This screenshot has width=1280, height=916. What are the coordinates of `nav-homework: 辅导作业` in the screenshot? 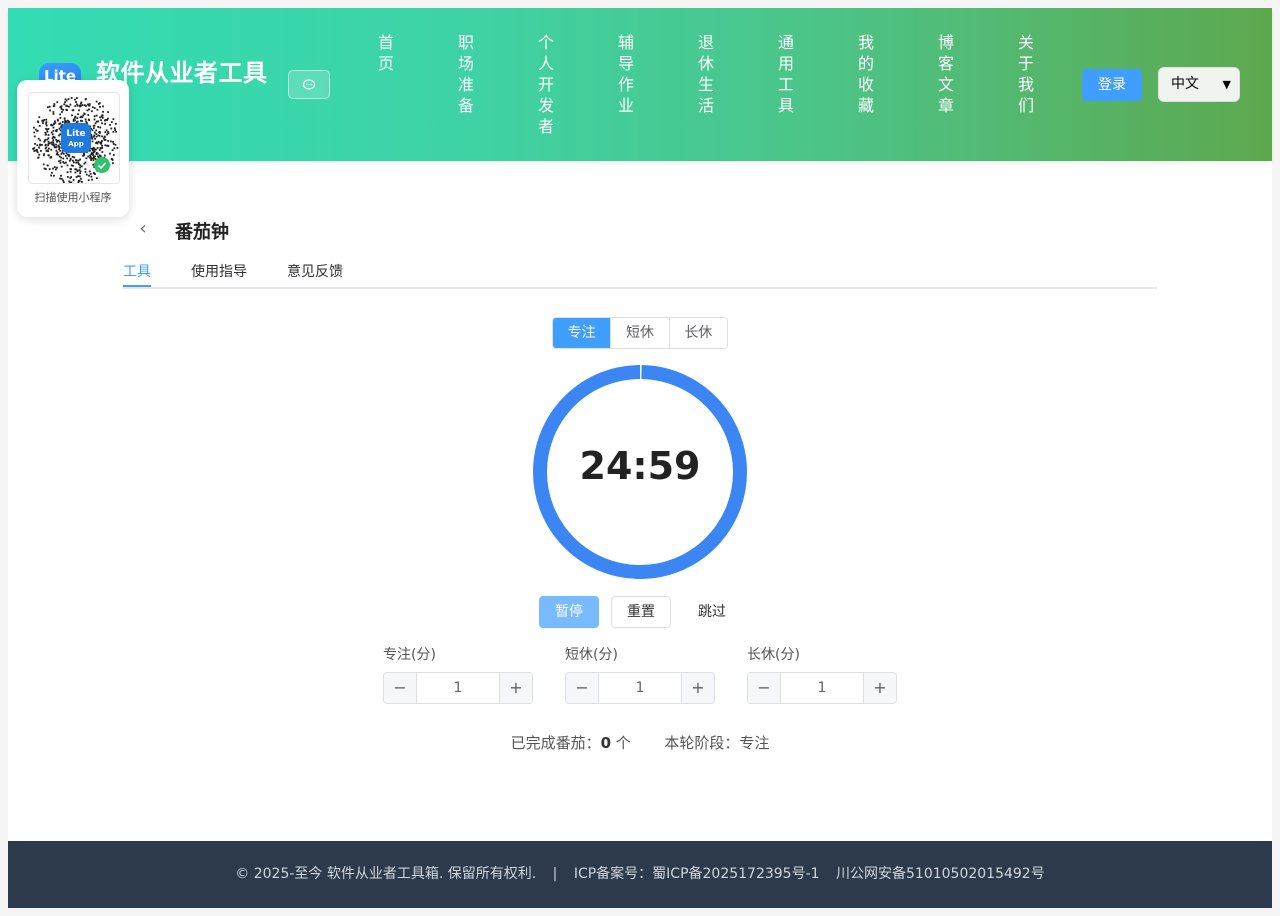 It's located at (626, 74).